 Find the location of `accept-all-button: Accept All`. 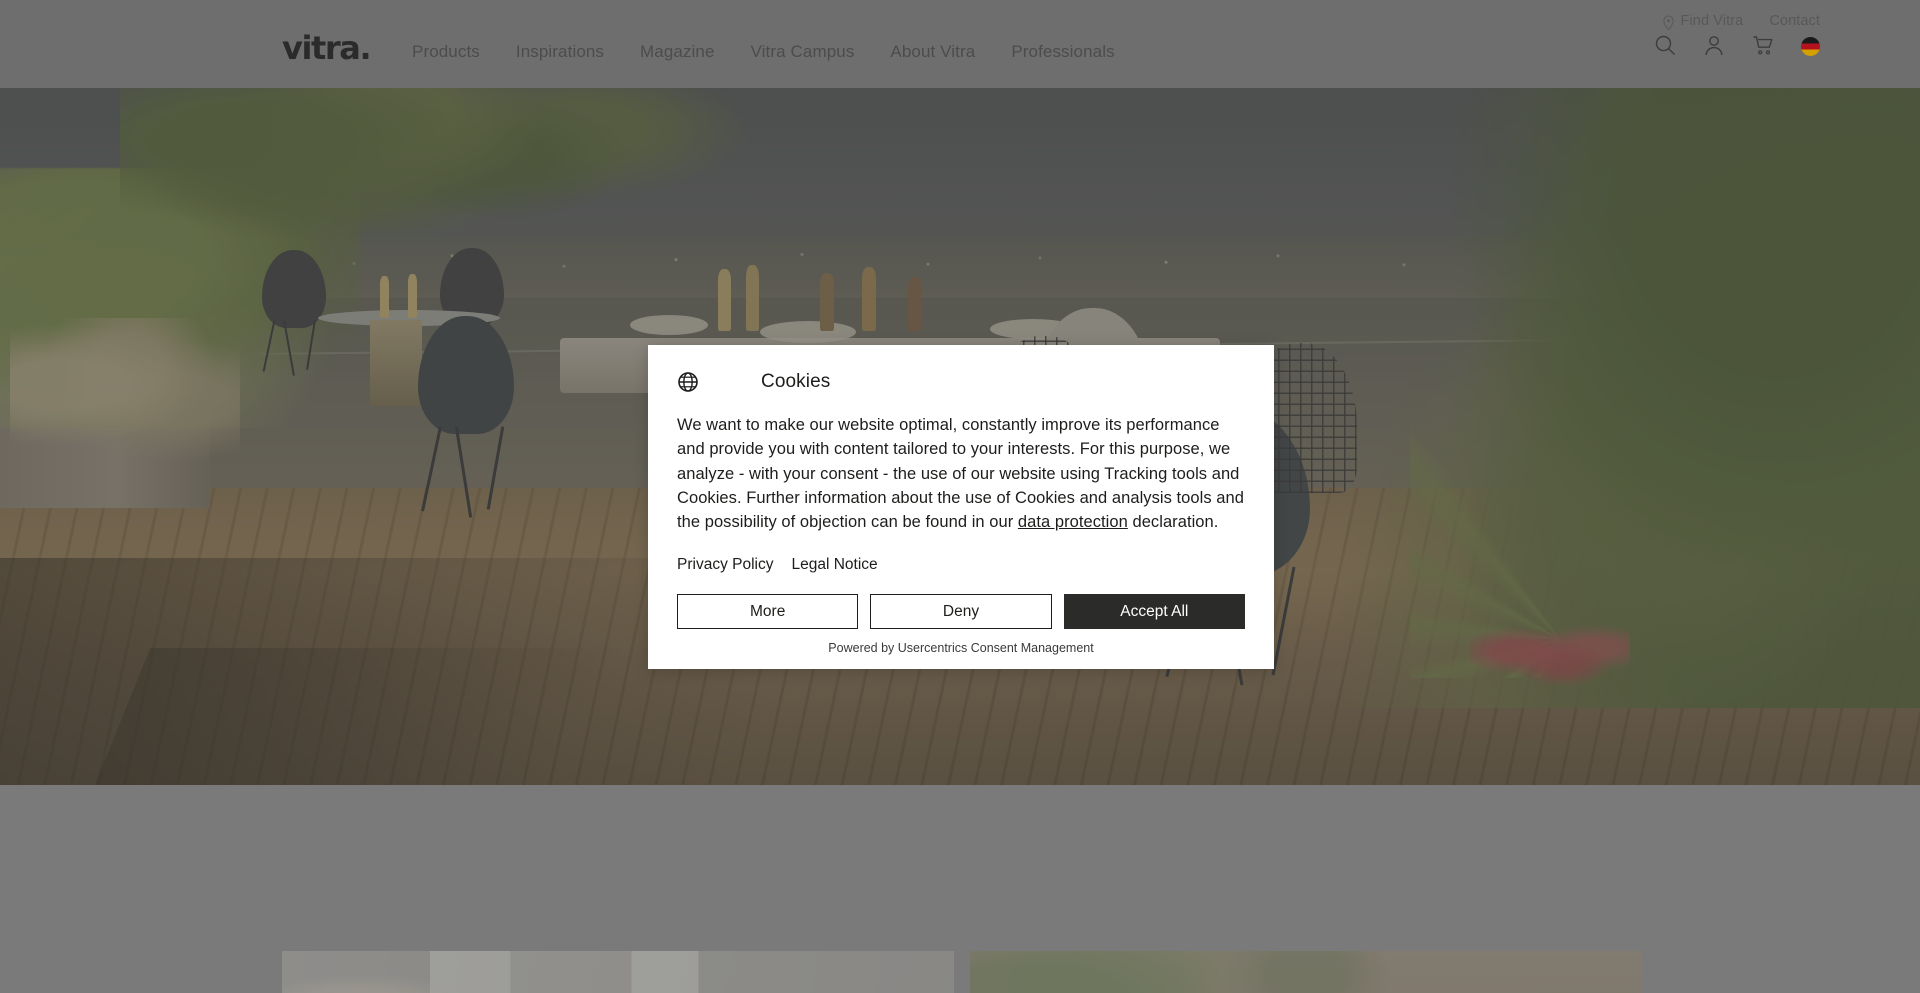

accept-all-button: Accept All is located at coordinates (1154, 612).